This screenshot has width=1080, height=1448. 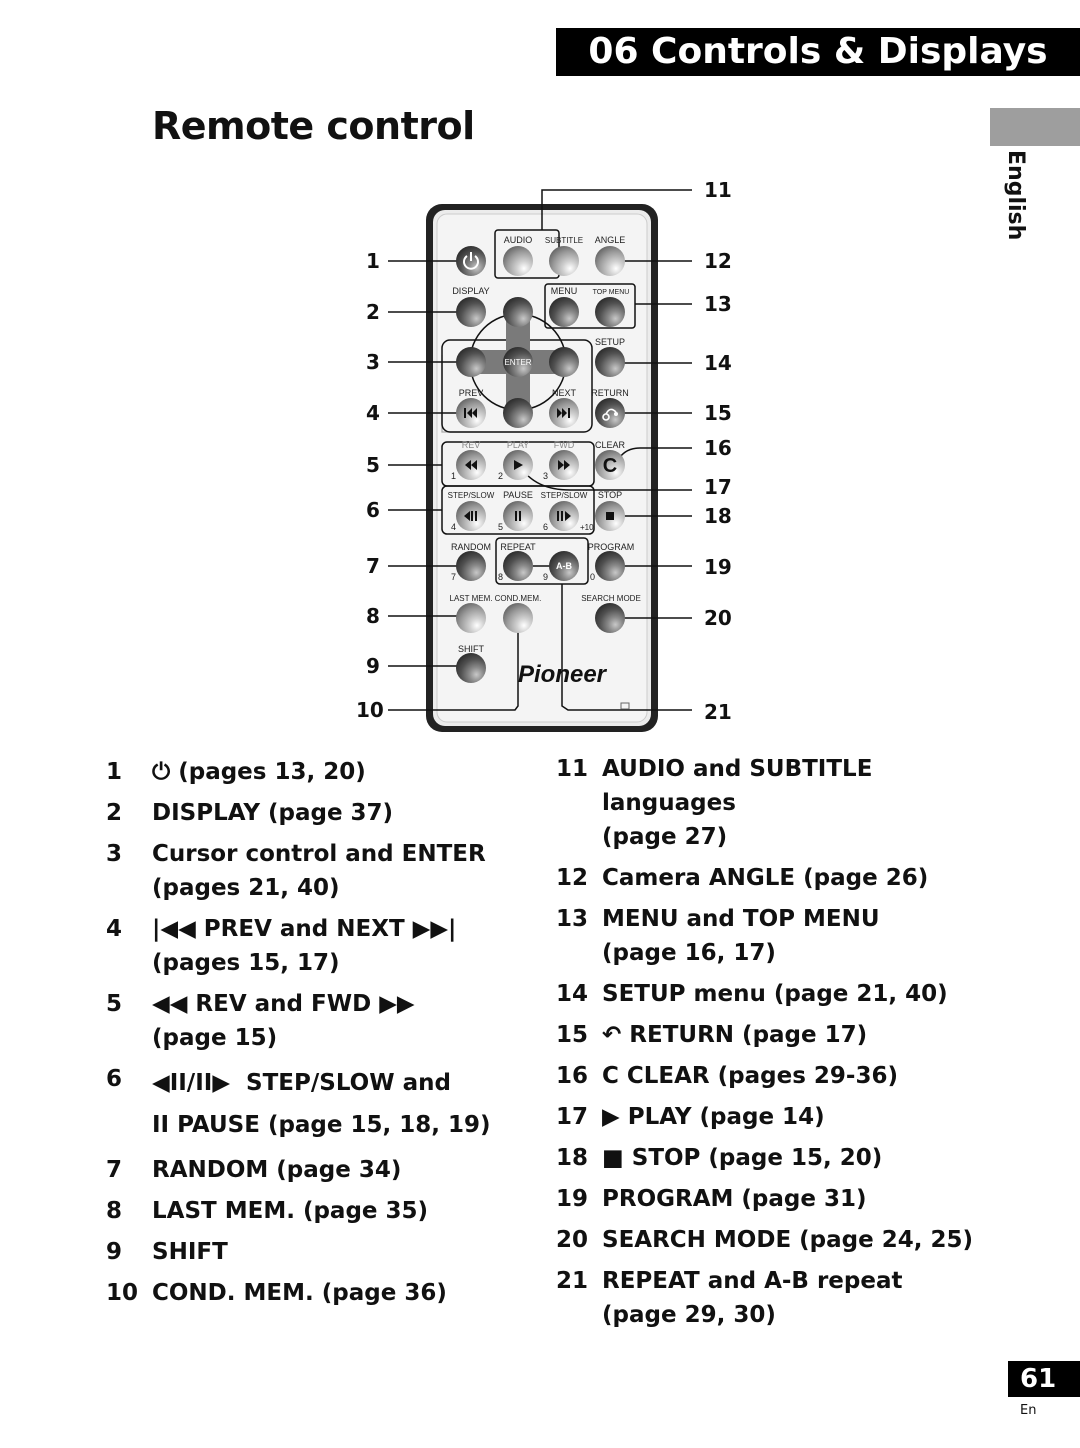 I want to click on legend-num: 6, so click(x=114, y=1079).